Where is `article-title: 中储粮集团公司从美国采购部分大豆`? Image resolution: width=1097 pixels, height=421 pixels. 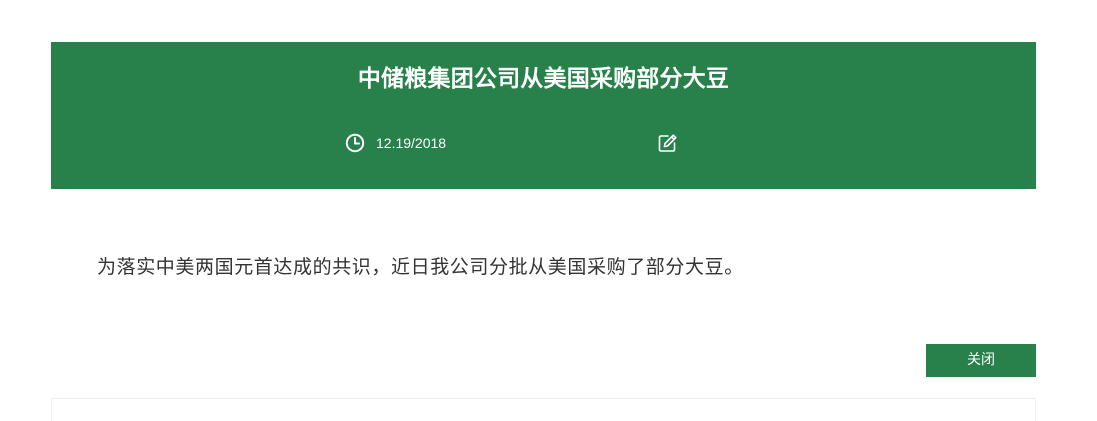
article-title: 中储粮集团公司从美国采购部分大豆 is located at coordinates (543, 79).